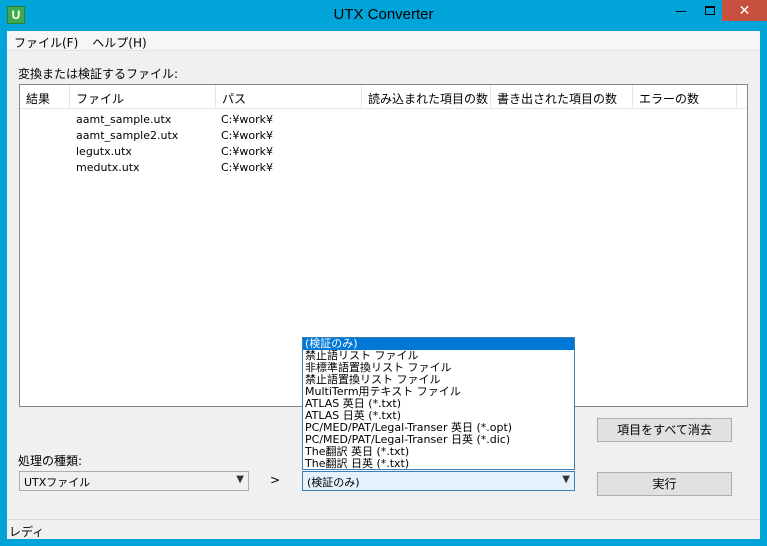  Describe the element at coordinates (664, 484) in the screenshot. I see `run-button: 実行` at that location.